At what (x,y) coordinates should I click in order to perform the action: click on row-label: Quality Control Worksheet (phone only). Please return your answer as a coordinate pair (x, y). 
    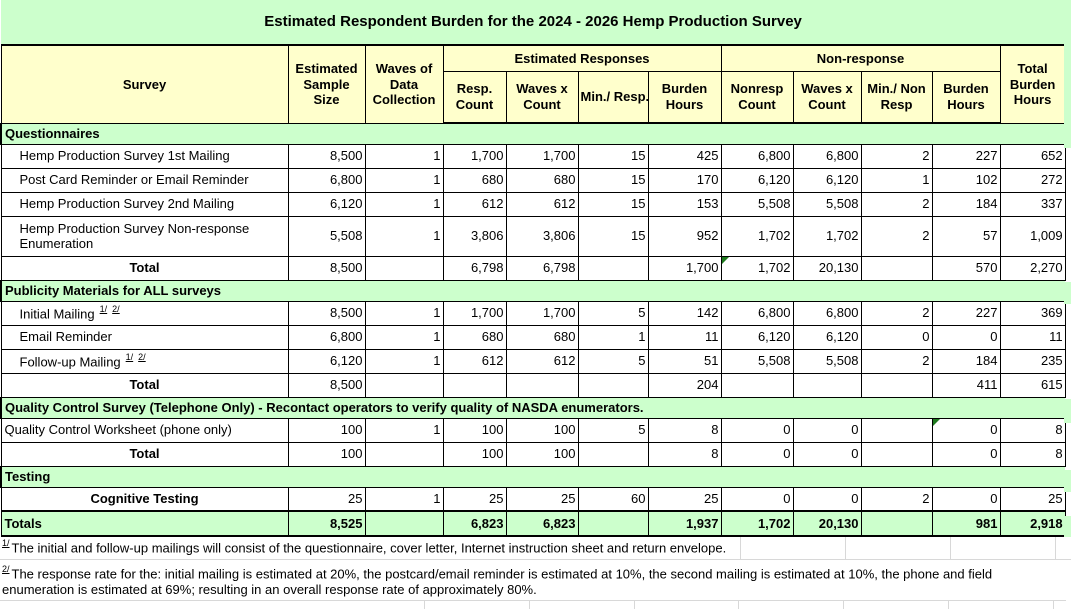
    Looking at the image, I should click on (144, 430).